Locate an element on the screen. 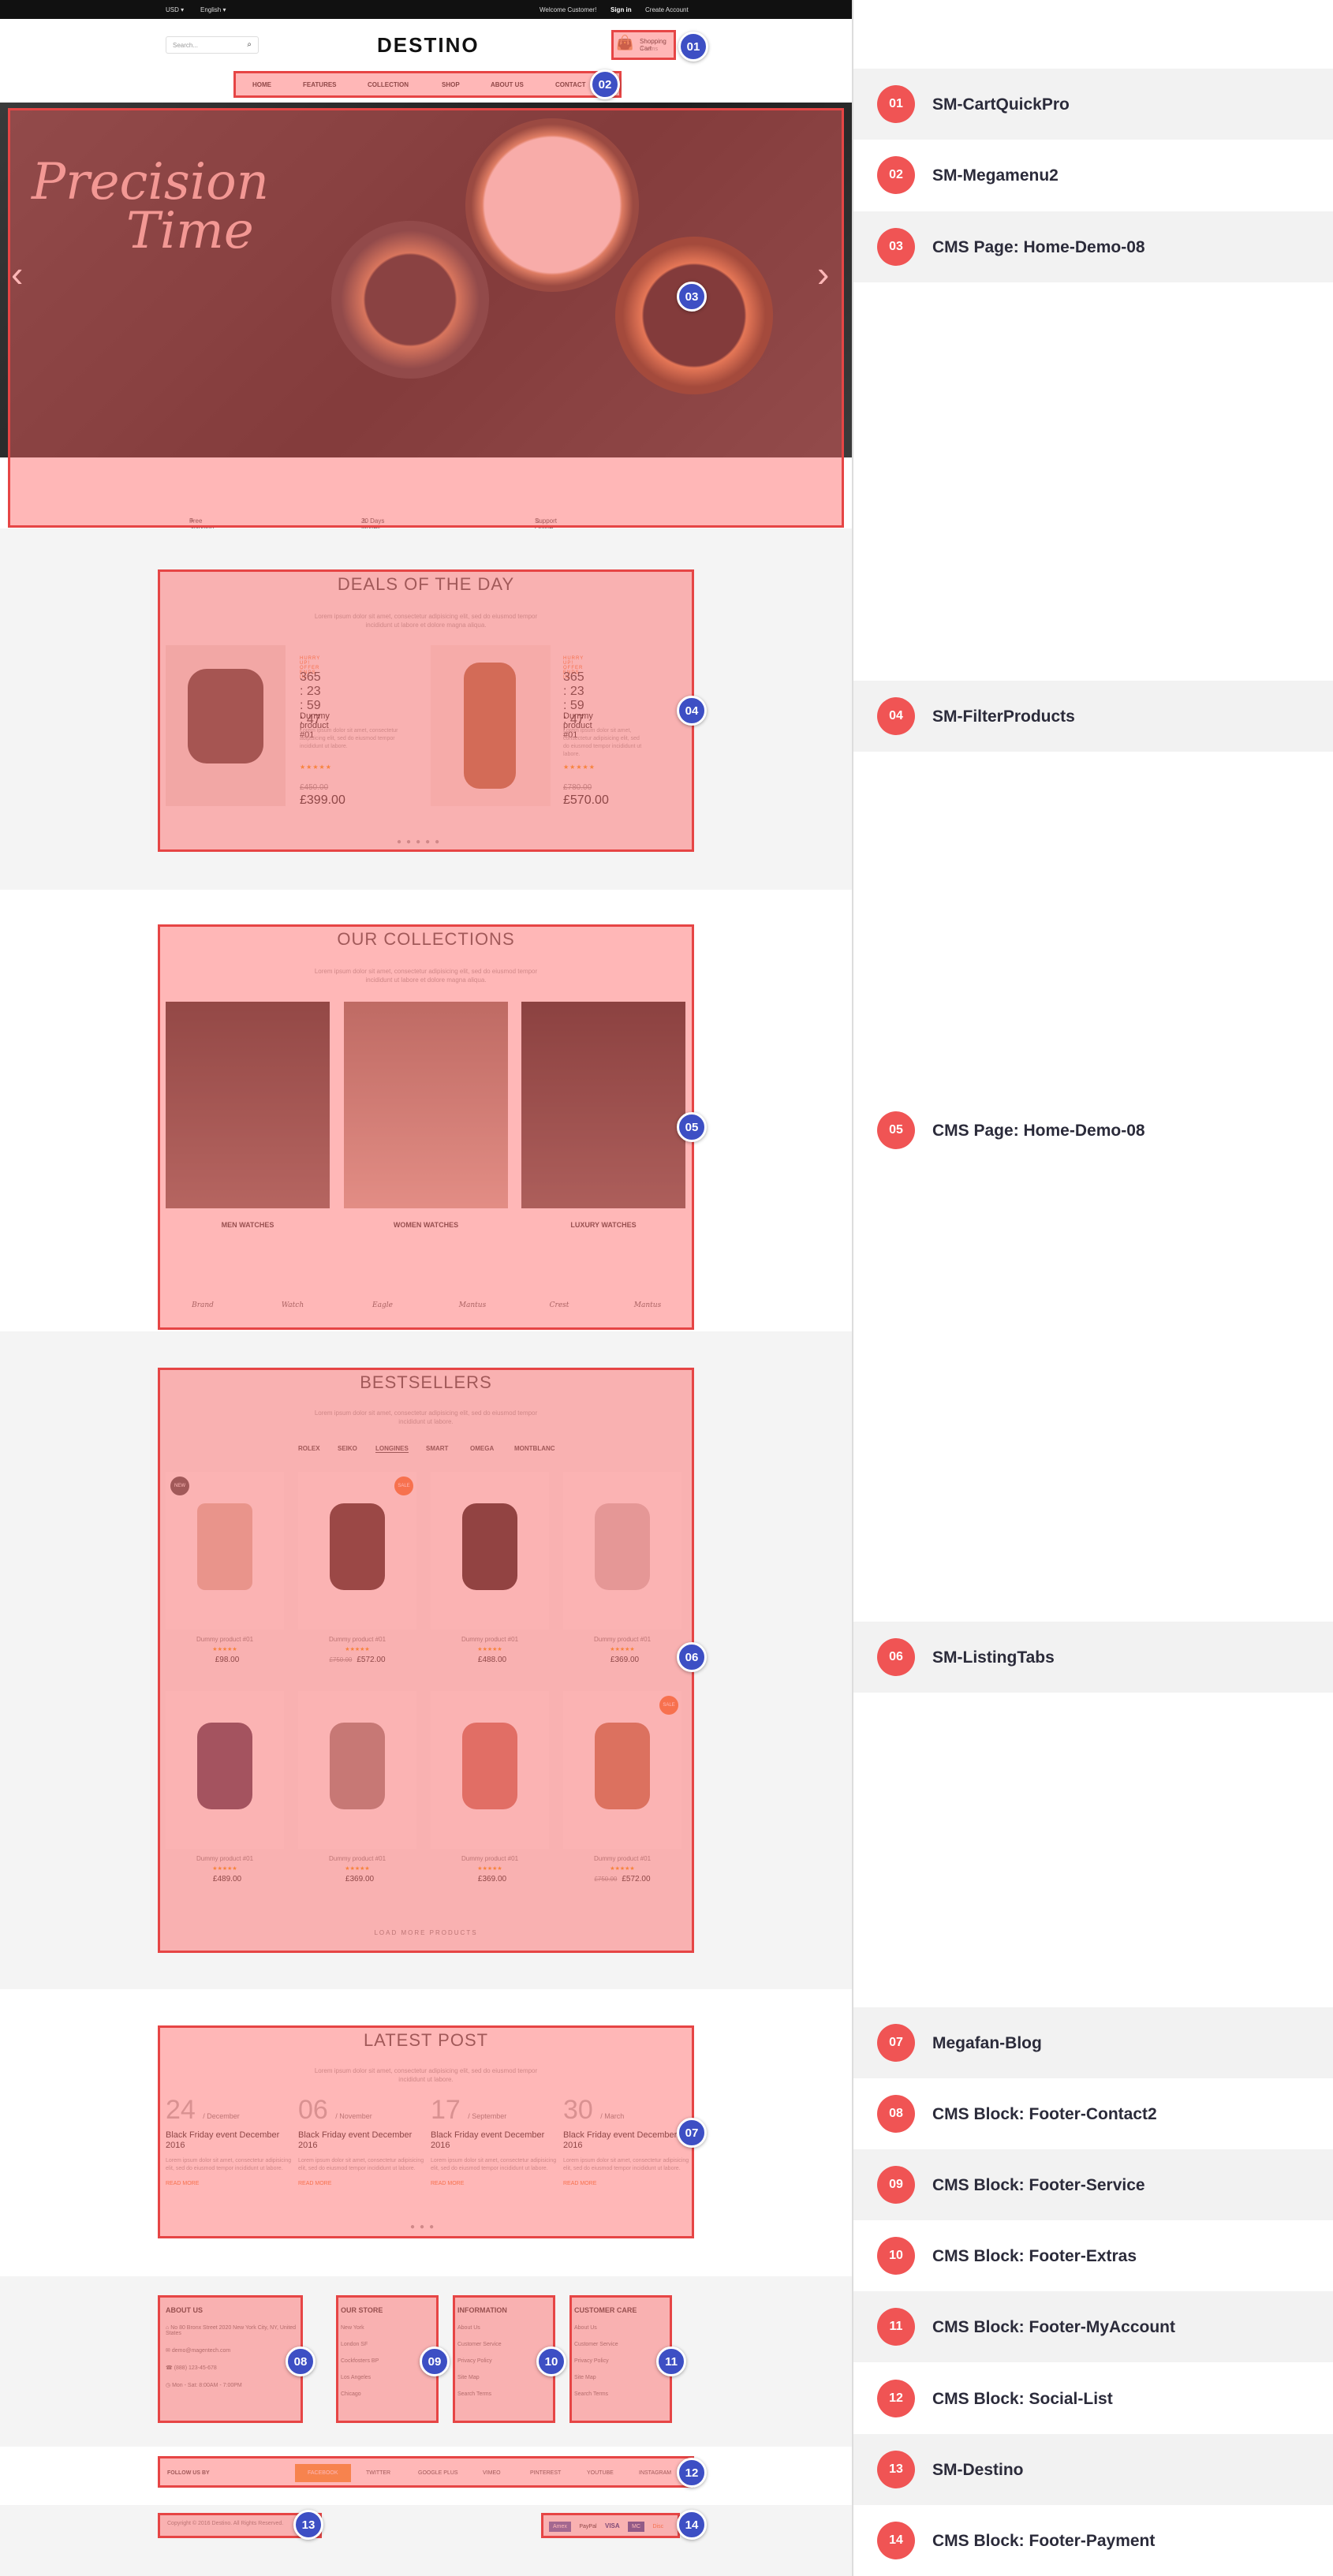 The width and height of the screenshot is (1333, 2576). footer-bottom is located at coordinates (426, 2540).